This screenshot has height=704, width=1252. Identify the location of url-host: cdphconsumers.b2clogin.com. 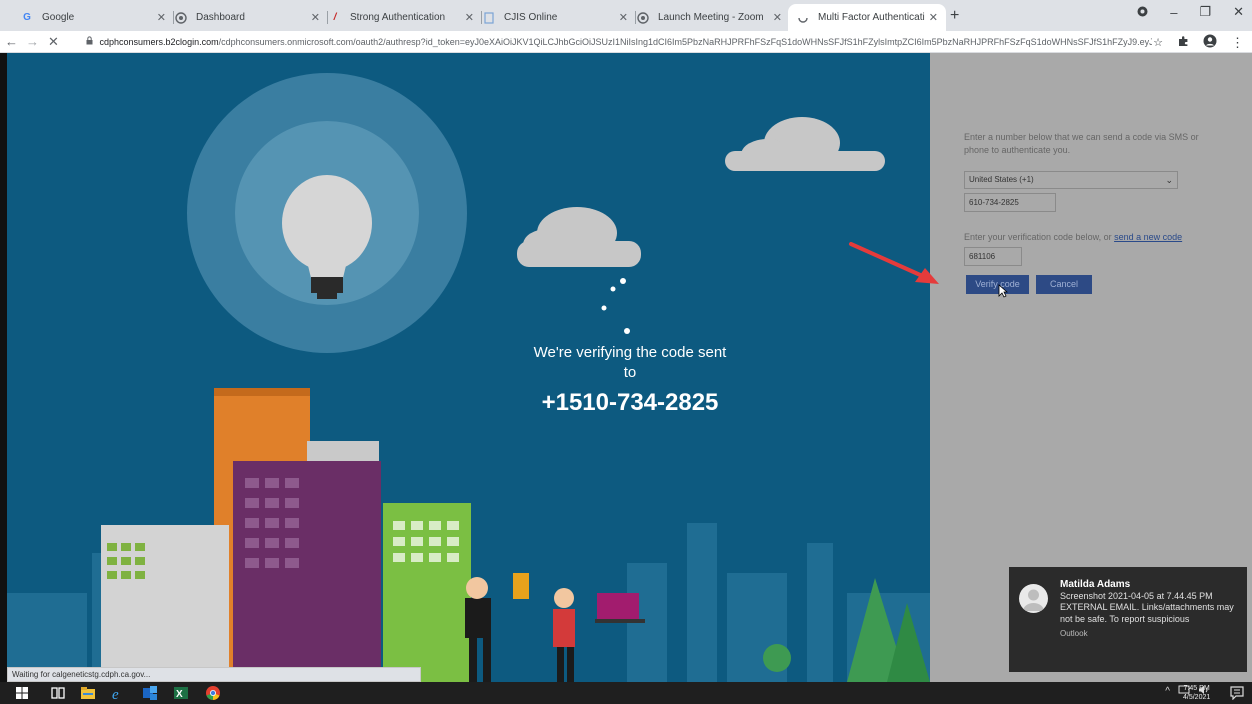
(159, 42).